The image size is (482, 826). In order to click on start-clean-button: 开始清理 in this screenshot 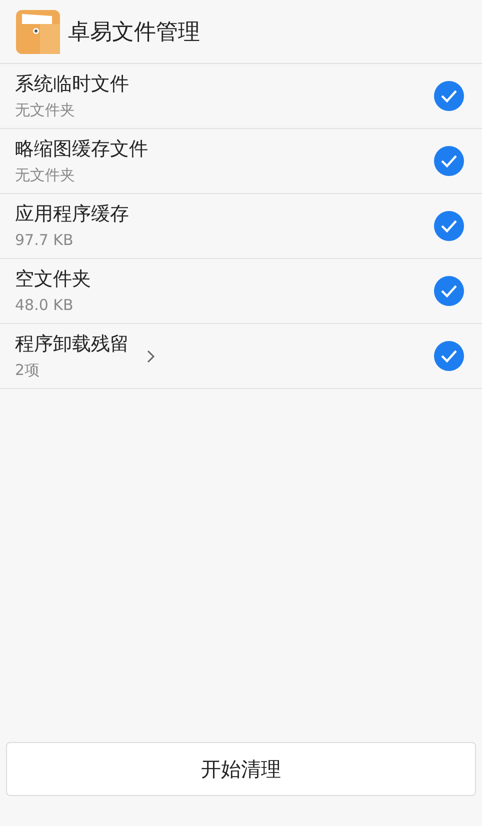, I will do `click(241, 769)`.